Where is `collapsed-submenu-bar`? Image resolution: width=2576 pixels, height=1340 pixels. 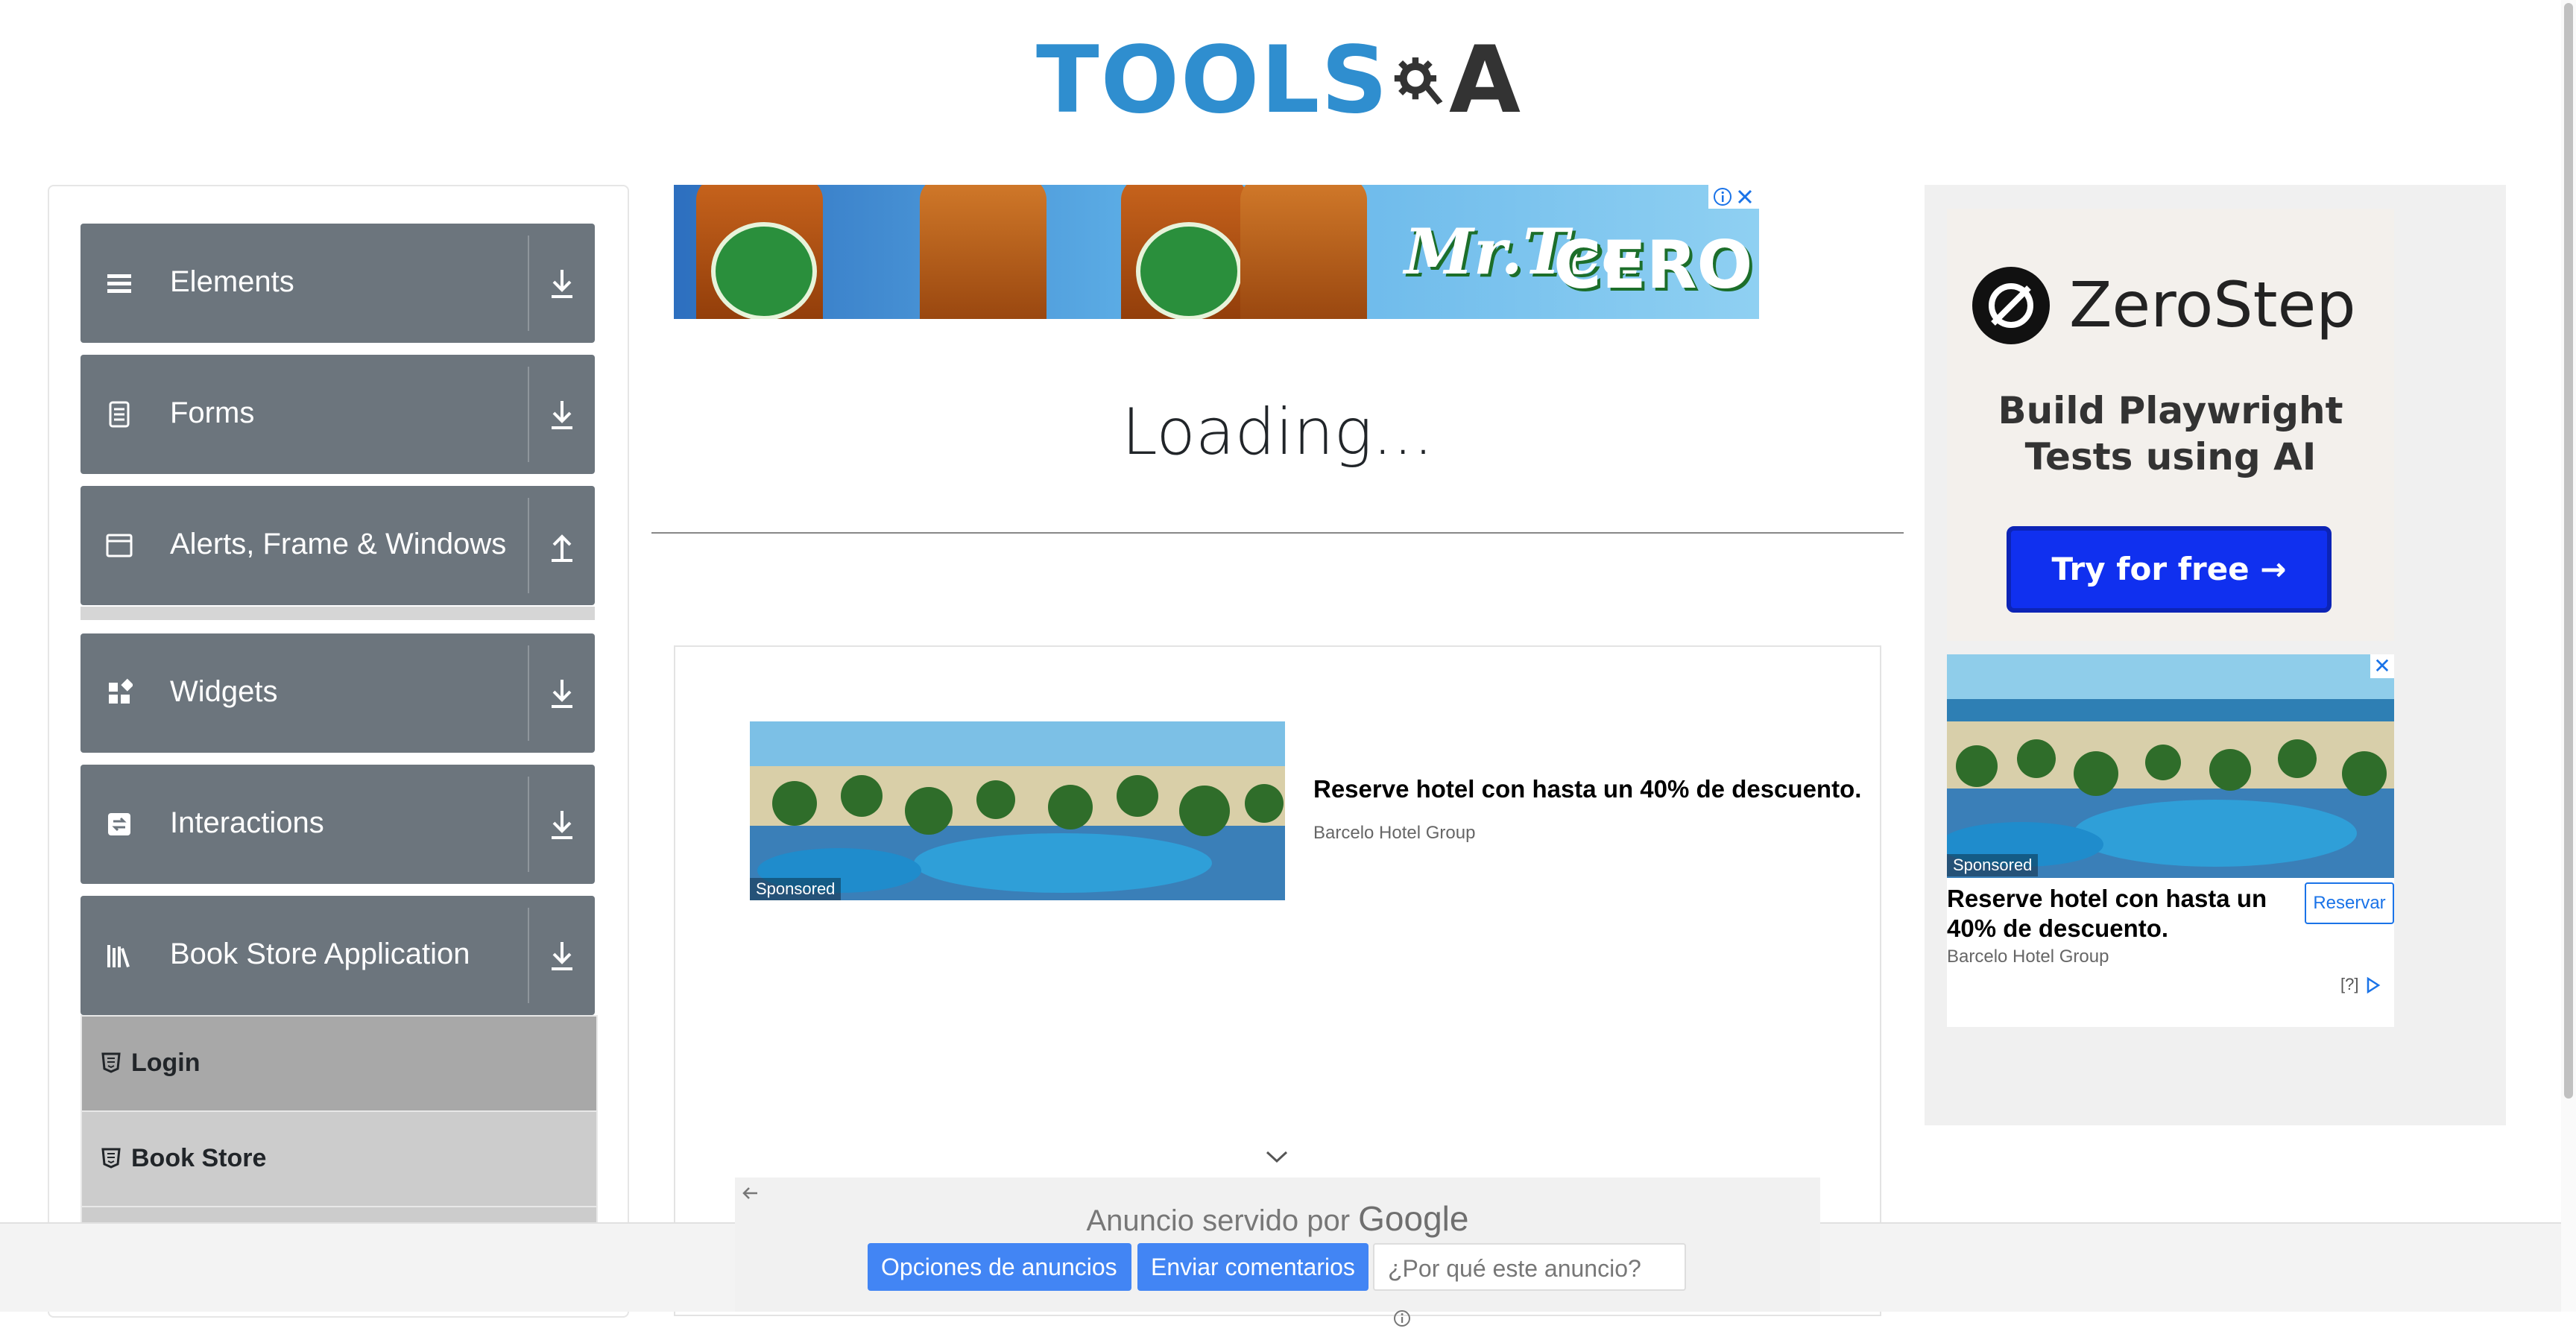 collapsed-submenu-bar is located at coordinates (337, 613).